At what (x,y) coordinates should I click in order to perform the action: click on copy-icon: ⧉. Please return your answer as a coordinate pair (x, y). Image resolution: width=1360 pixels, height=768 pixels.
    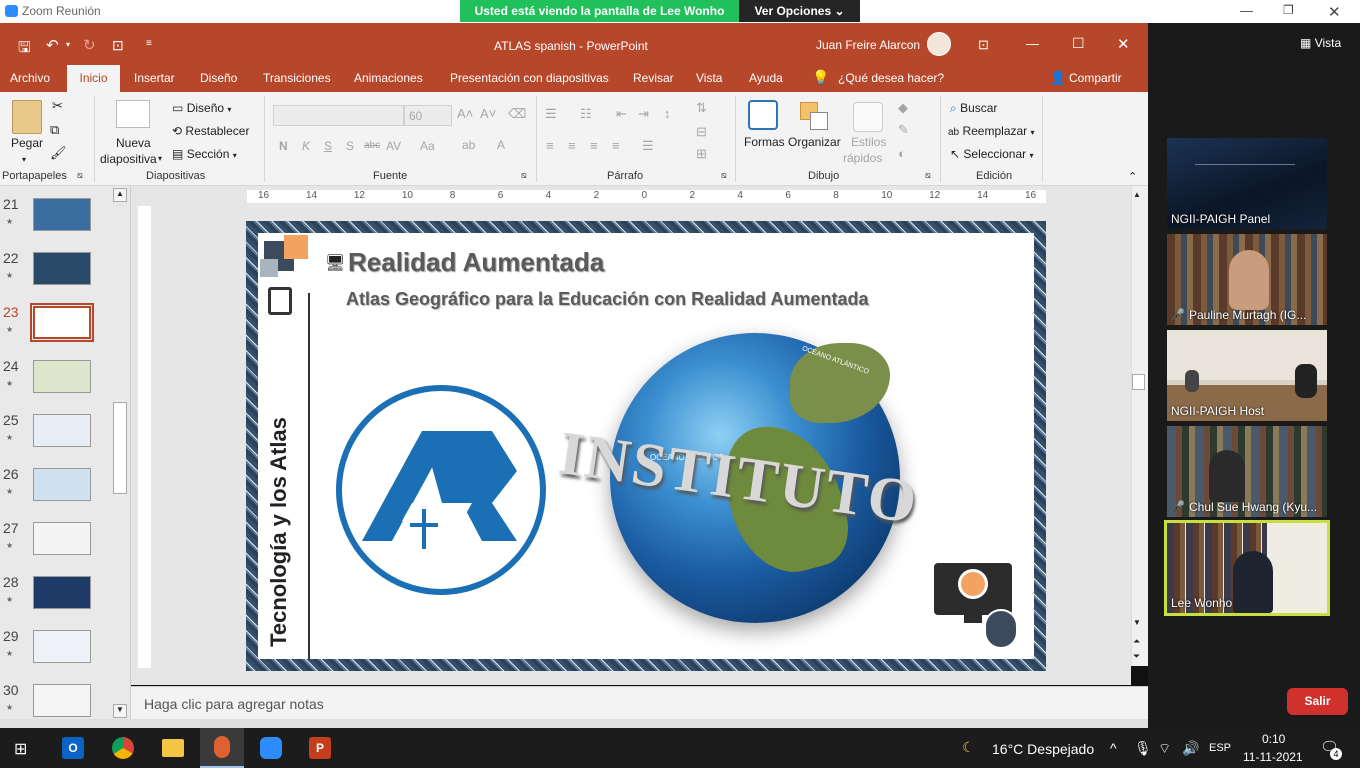
    Looking at the image, I should click on (54, 130).